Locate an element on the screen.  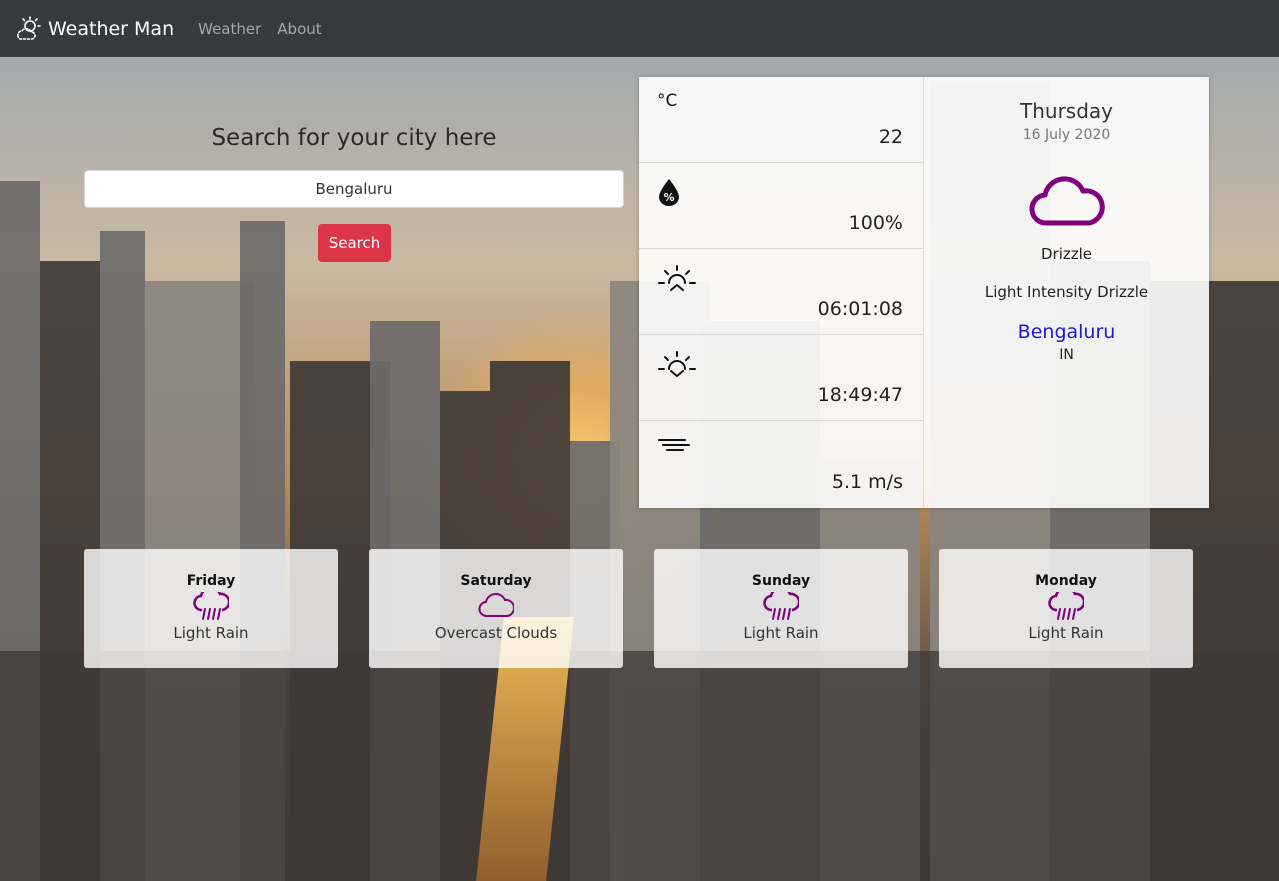
city-name: Bengaluru is located at coordinates (1066, 332).